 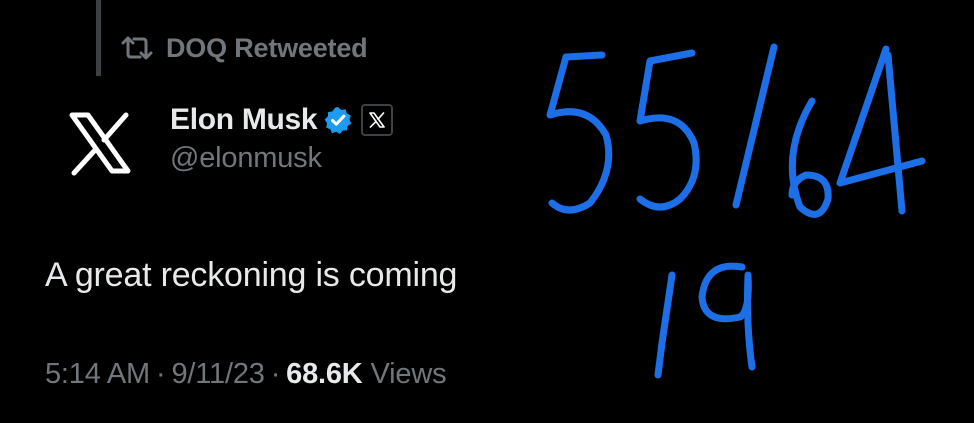 What do you see at coordinates (97, 374) in the screenshot?
I see `tweet-time: 5:14 AM` at bounding box center [97, 374].